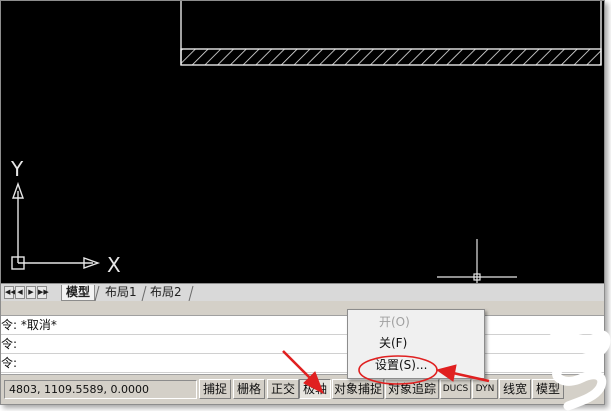 This screenshot has height=411, width=611. Describe the element at coordinates (100, 389) in the screenshot. I see `coordinate-readout: 4803, 1109.5589, 0.0000` at that location.